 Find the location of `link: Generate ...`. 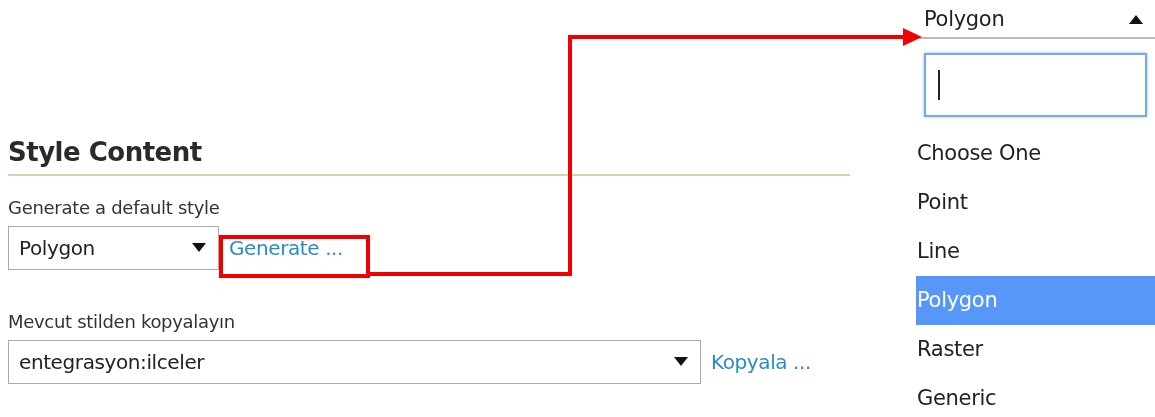

link: Generate ... is located at coordinates (286, 248).